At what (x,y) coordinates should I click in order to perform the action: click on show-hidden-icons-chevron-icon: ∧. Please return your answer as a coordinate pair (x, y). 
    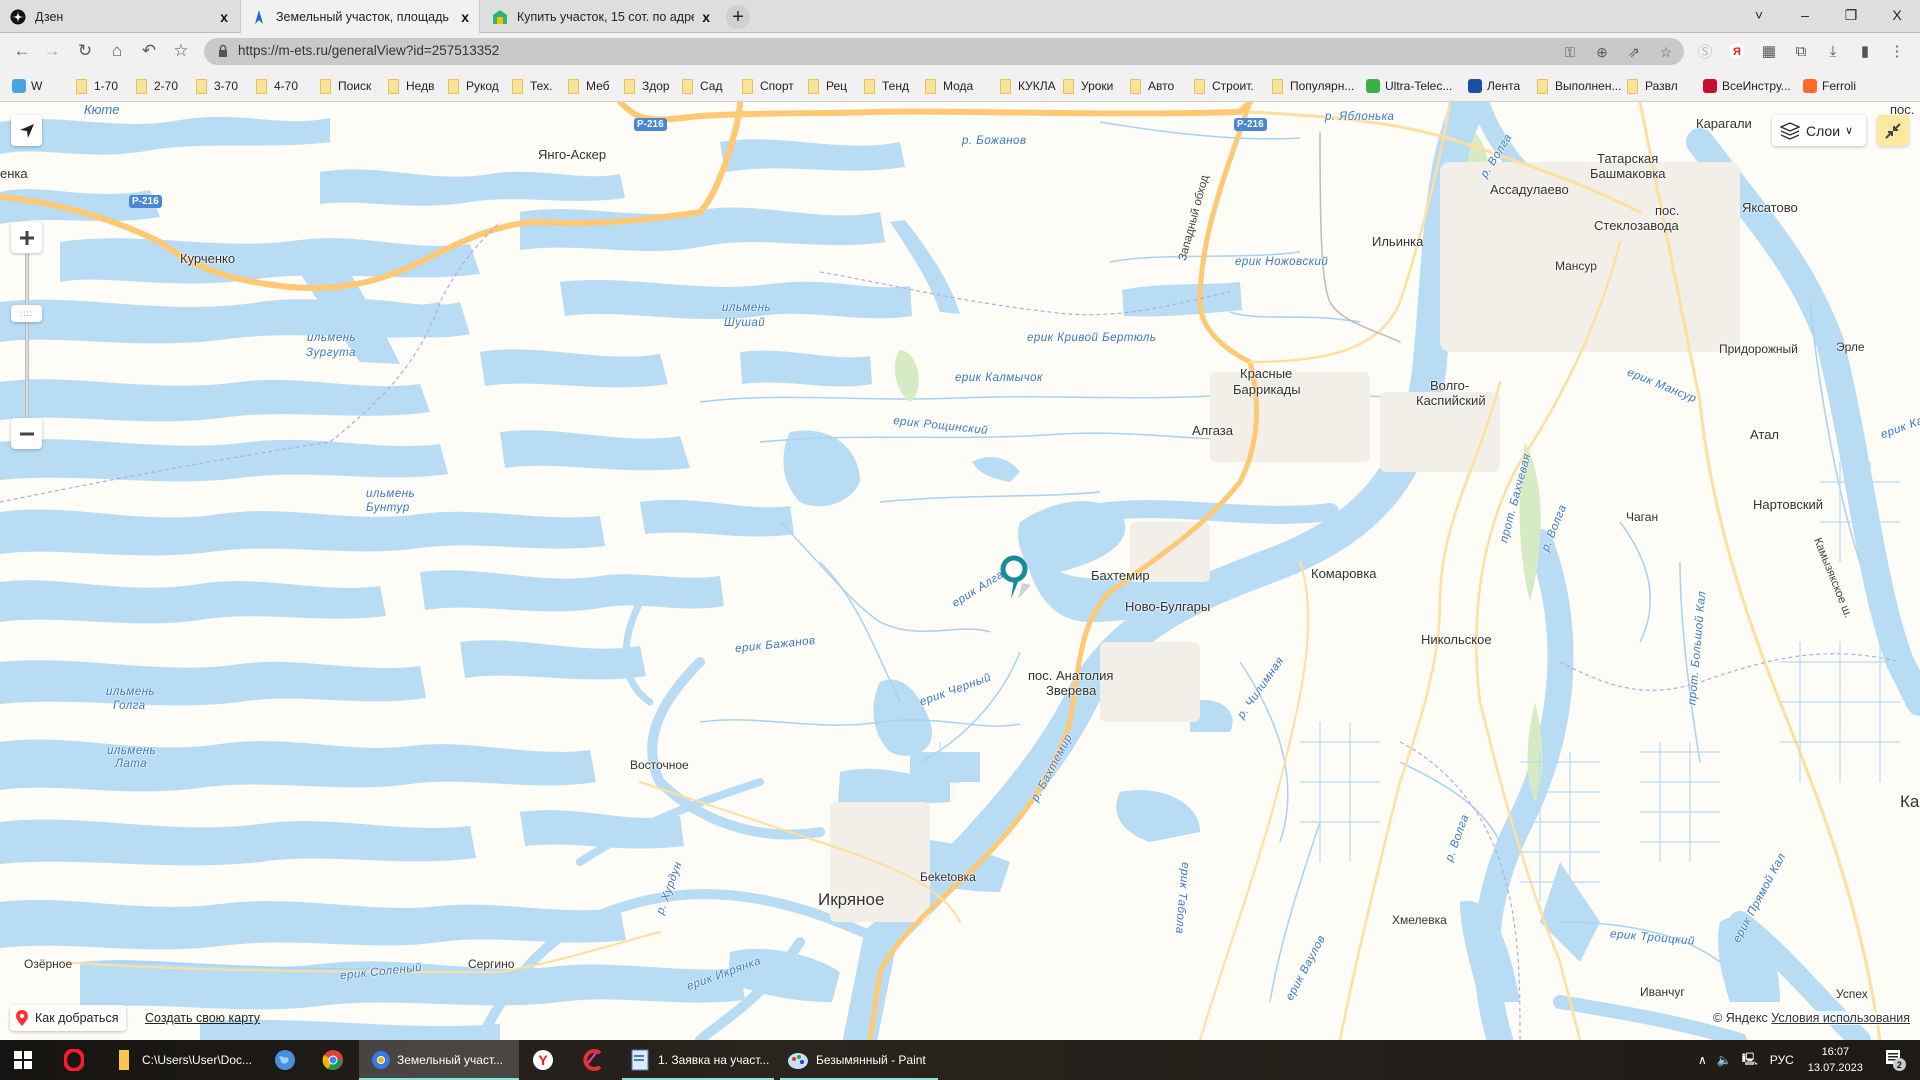
    Looking at the image, I should click on (1702, 1060).